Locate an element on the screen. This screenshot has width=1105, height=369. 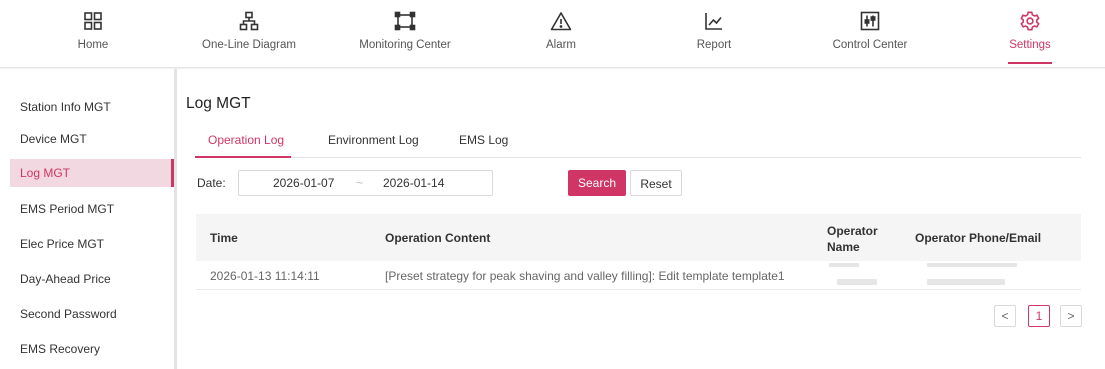
nav-report: Report is located at coordinates (714, 34).